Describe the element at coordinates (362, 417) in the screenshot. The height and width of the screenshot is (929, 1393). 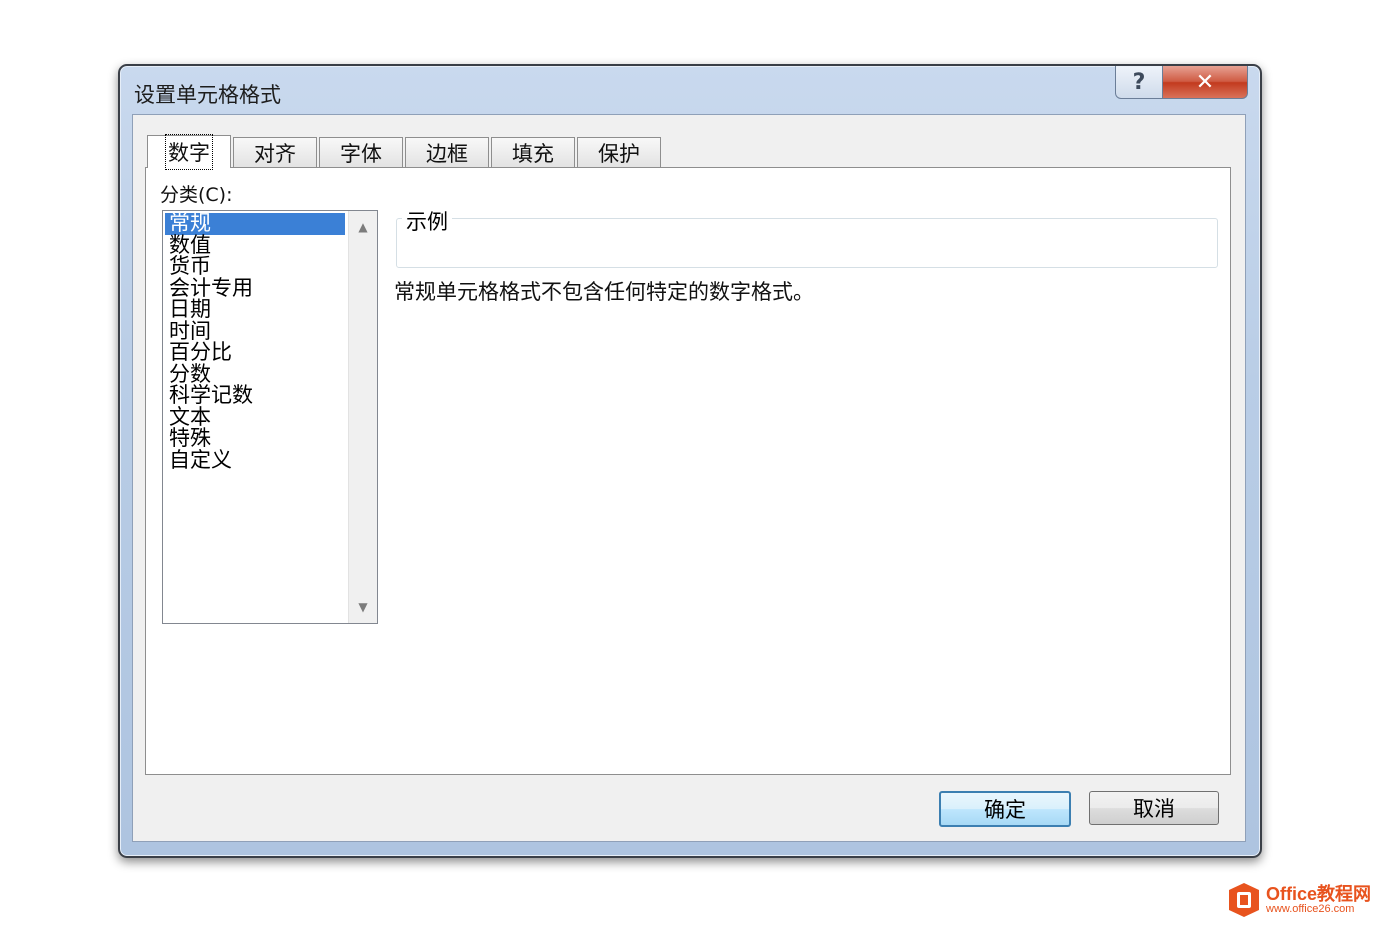
I see `category-scrollbar: ▲ ▼` at that location.